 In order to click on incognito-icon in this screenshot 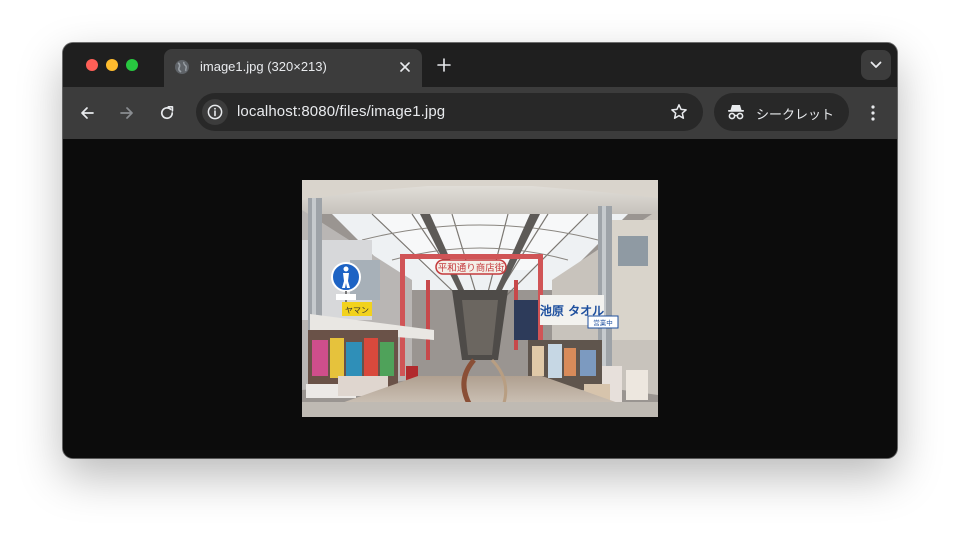, I will do `click(736, 112)`.